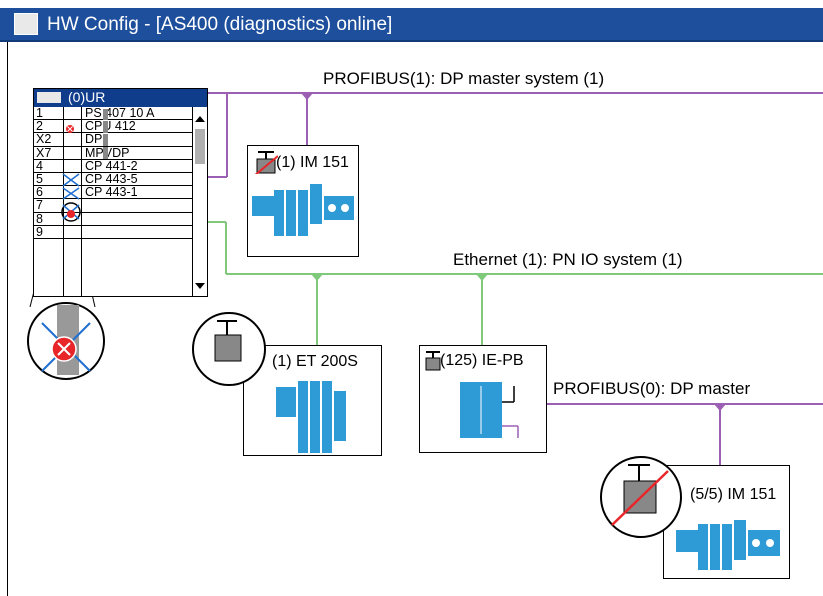 Image resolution: width=823 pixels, height=596 pixels. What do you see at coordinates (312, 162) in the screenshot?
I see `station-label: (1) IM 151` at bounding box center [312, 162].